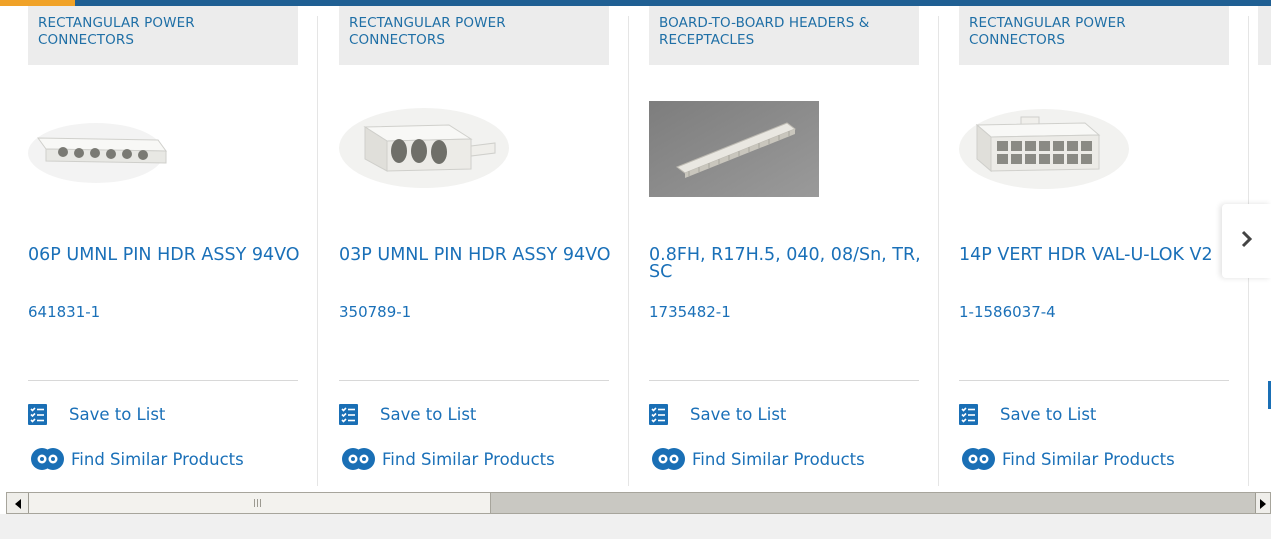 The height and width of the screenshot is (539, 1271). What do you see at coordinates (165, 255) in the screenshot?
I see `product-title: 06P UMNL PIN HDR ASSY 94VO` at bounding box center [165, 255].